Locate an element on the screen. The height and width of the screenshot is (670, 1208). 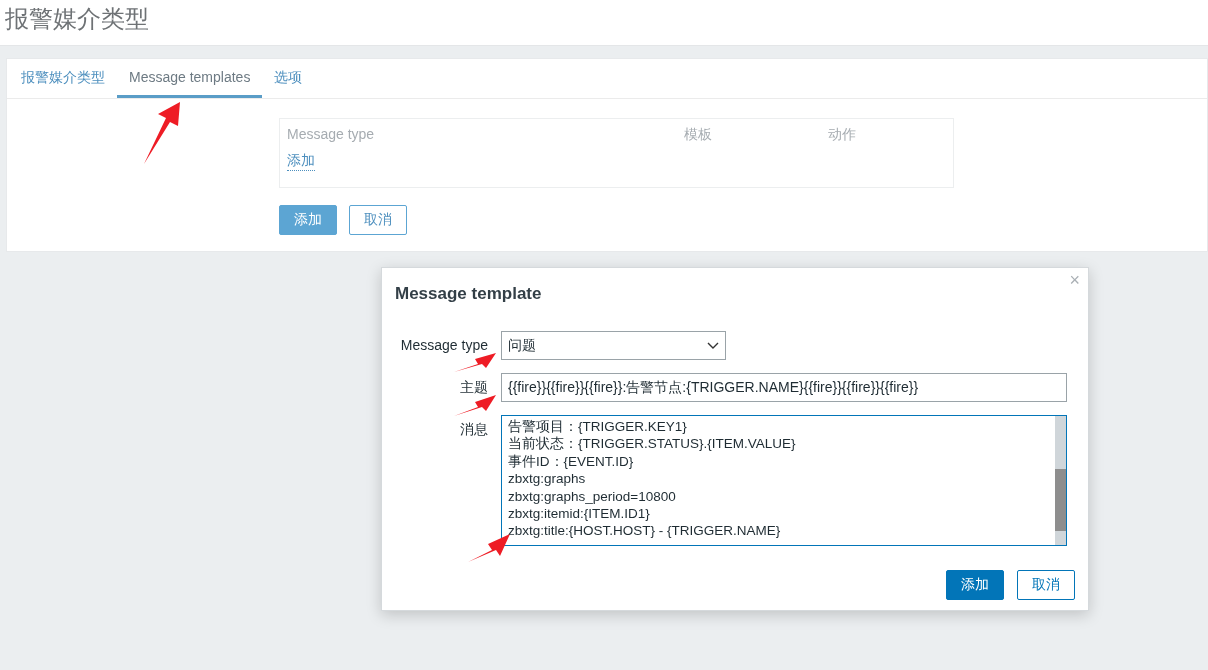
column-header: 动作 is located at coordinates (842, 135).